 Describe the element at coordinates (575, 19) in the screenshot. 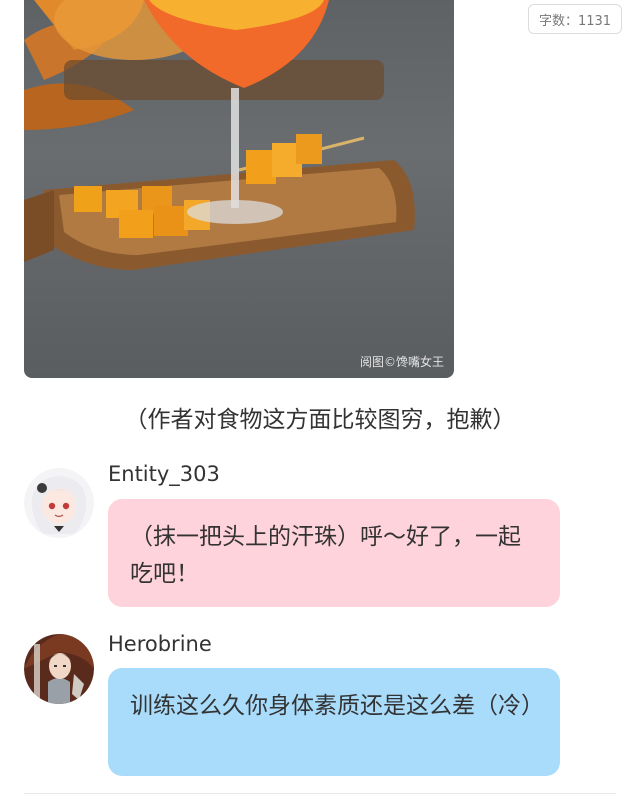

I see `word-count-badge: 字数：1131` at that location.